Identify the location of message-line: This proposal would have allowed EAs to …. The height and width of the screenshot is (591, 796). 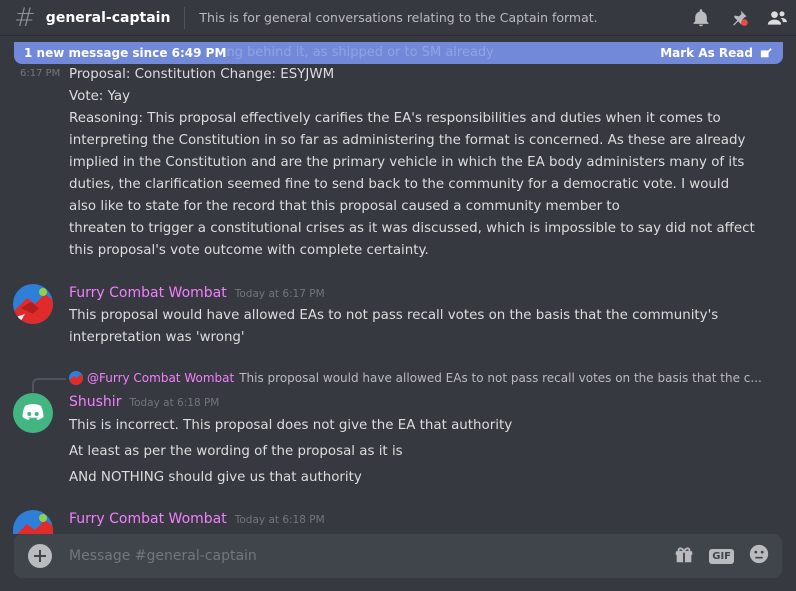
(394, 315).